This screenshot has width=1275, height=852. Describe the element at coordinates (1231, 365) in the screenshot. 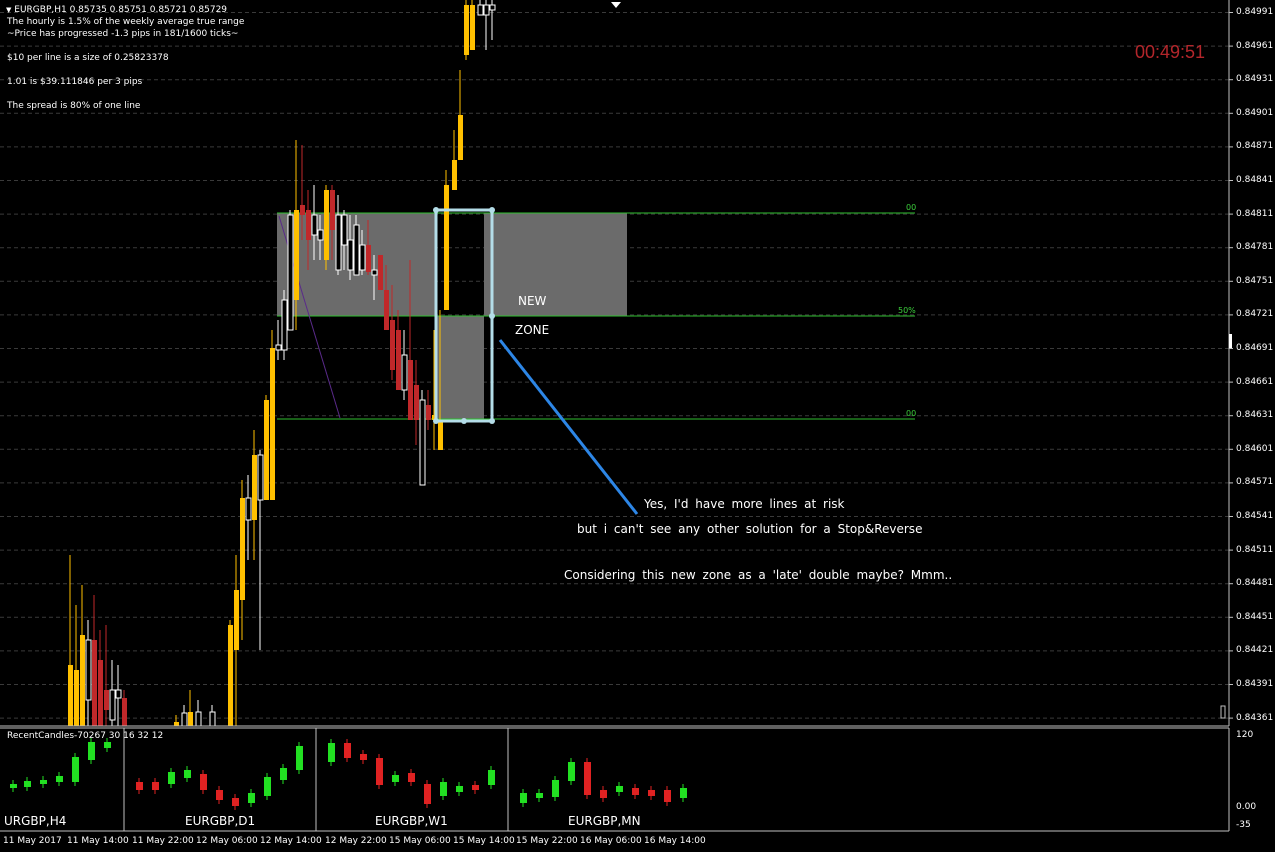

I see `price-axis-ticks` at that location.